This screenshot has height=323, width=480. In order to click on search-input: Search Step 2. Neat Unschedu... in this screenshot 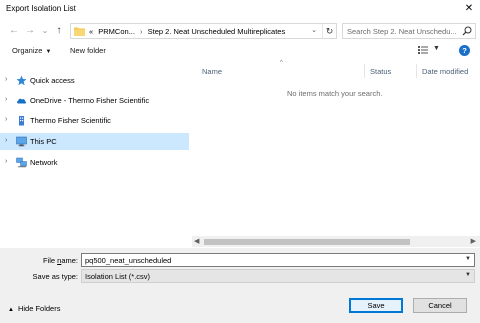, I will do `click(409, 31)`.